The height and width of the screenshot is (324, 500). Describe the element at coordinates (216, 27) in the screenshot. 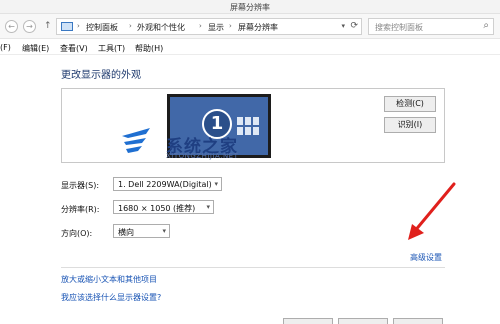

I see `breadcrumb-display: 显示` at that location.